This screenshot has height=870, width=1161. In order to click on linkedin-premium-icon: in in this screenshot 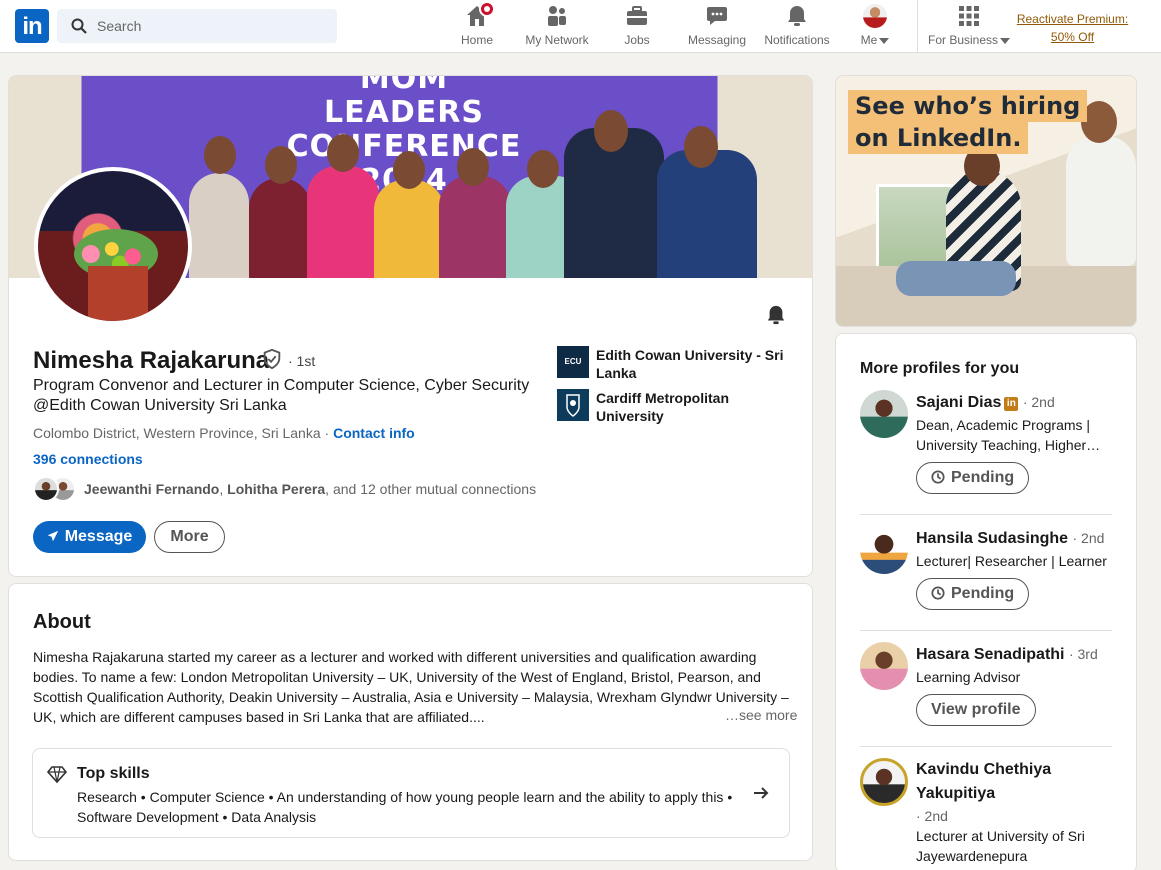, I will do `click(1011, 404)`.